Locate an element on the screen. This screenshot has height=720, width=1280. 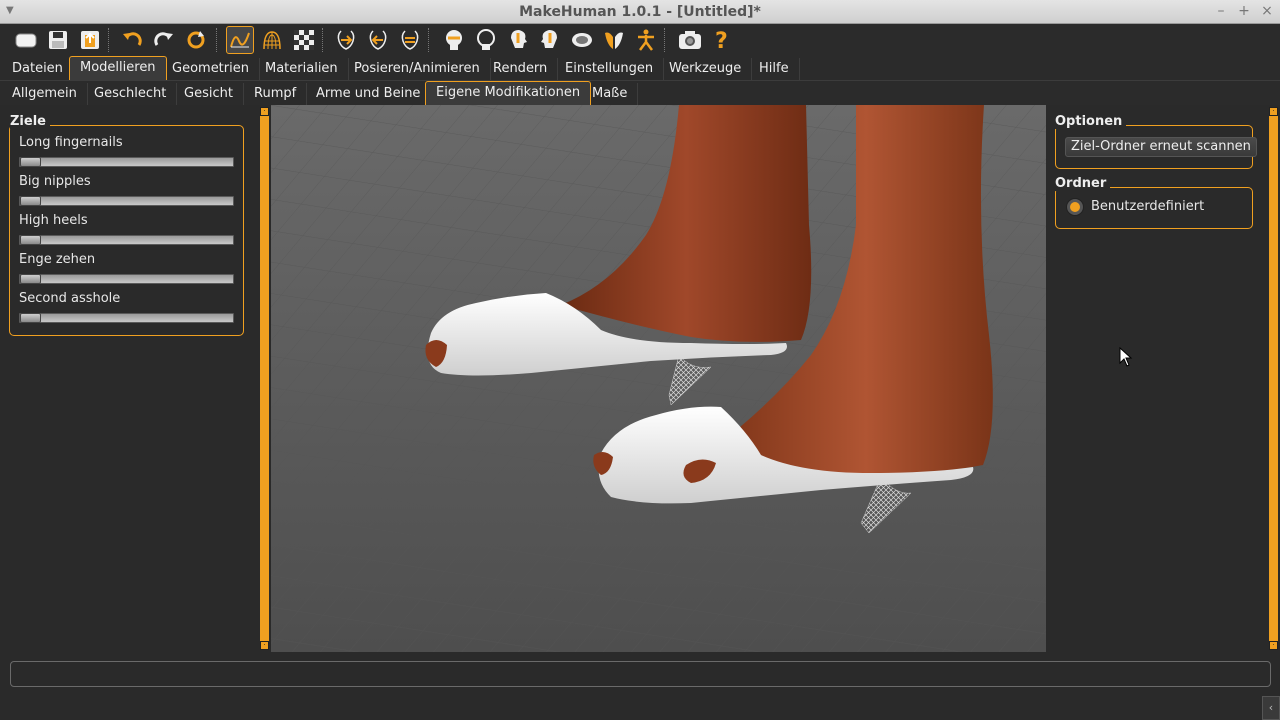
folder-radio-label: Benutzerdefiniert is located at coordinates (1148, 206).